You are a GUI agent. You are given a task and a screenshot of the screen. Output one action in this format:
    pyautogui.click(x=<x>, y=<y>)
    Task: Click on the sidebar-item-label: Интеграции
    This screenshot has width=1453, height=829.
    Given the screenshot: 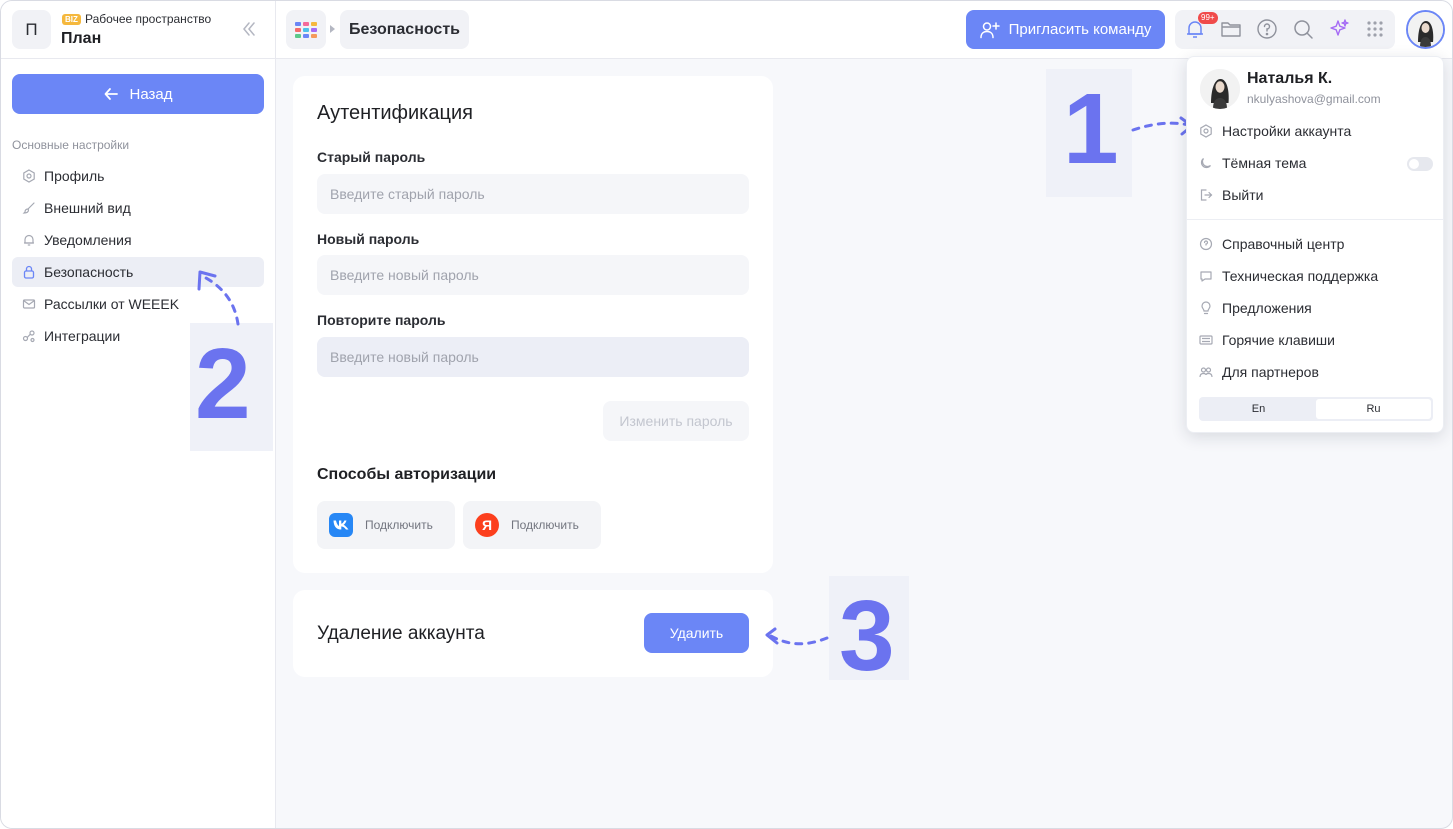 What is the action you would take?
    pyautogui.click(x=82, y=336)
    